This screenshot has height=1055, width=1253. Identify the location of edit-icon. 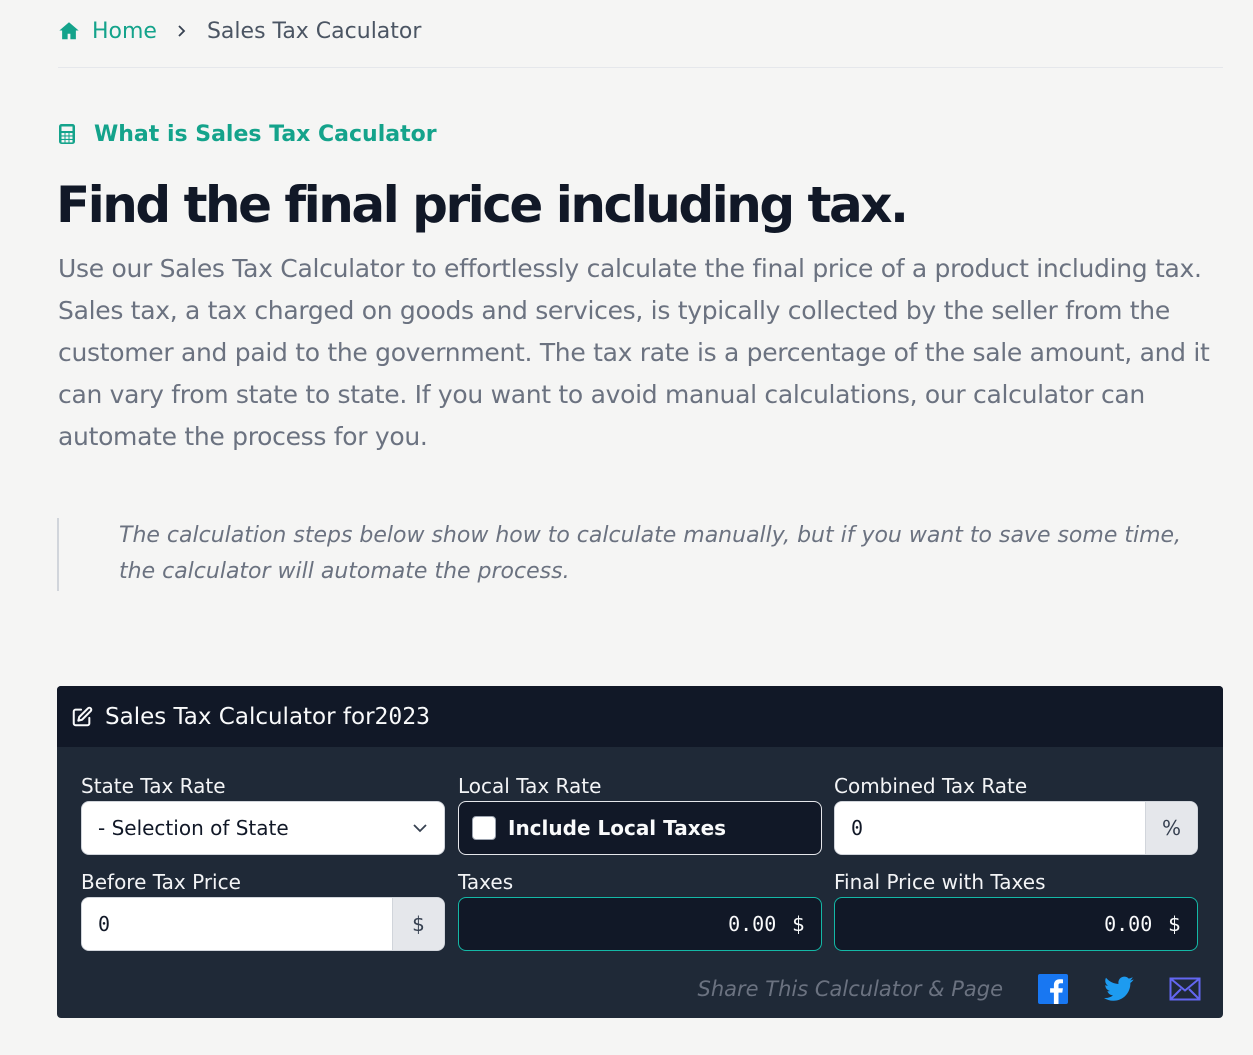
(82, 717).